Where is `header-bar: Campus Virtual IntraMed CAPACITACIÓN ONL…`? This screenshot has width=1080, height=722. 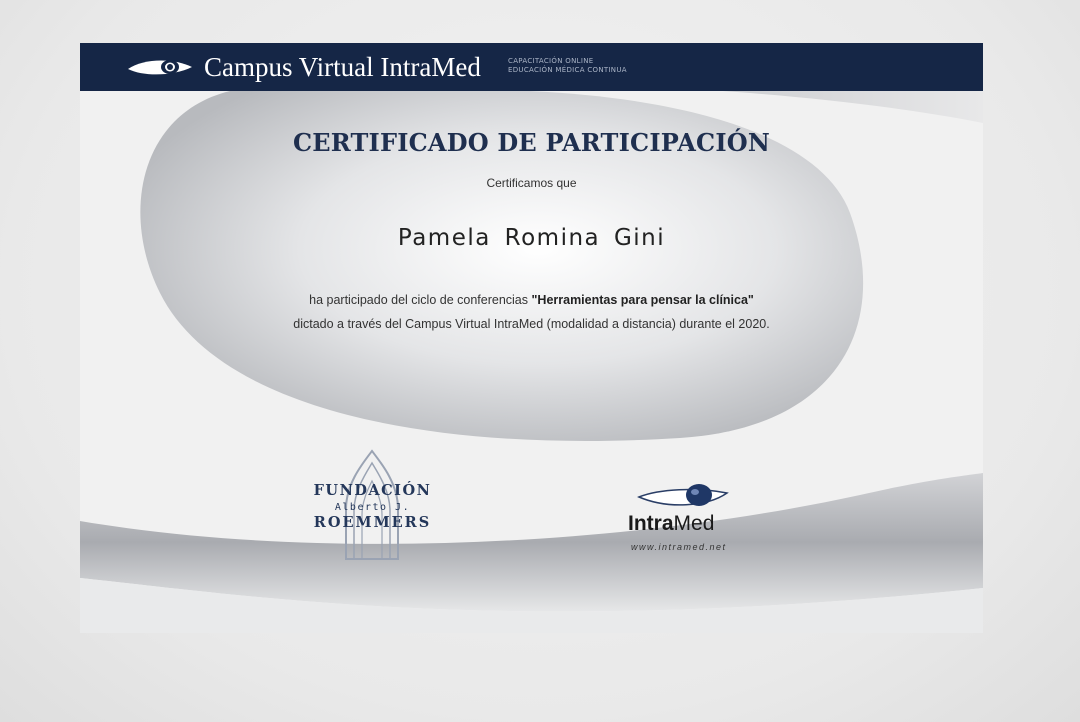
header-bar: Campus Virtual IntraMed CAPACITACIÓN ONL… is located at coordinates (531, 67).